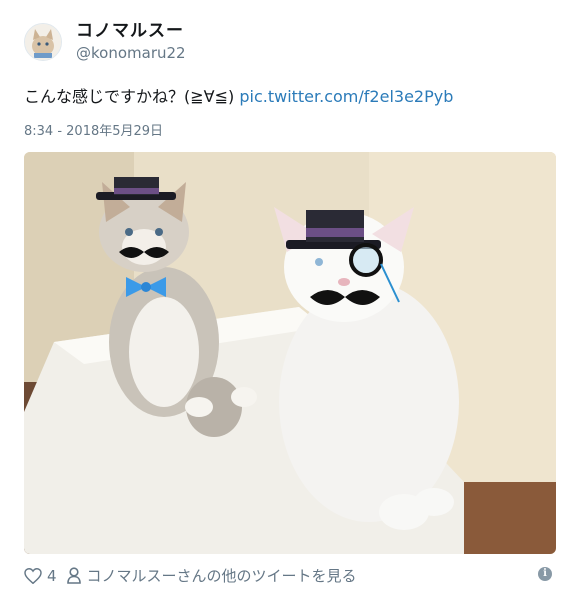 This screenshot has width=581, height=599. Describe the element at coordinates (73, 575) in the screenshot. I see `person-icon` at that location.